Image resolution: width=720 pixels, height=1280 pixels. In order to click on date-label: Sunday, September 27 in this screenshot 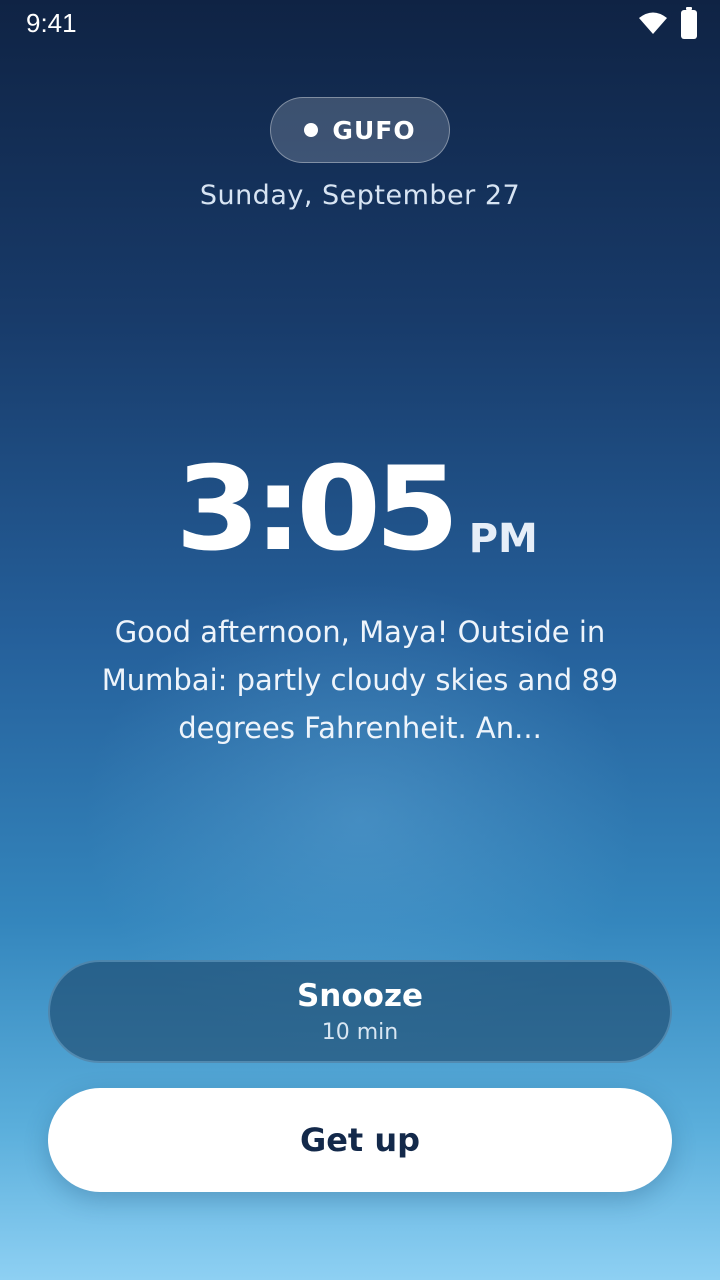, I will do `click(360, 195)`.